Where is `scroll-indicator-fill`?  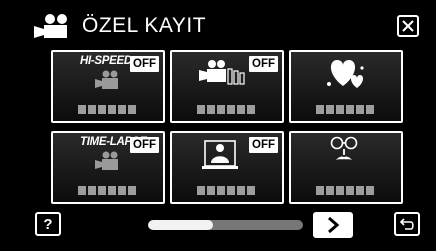
scroll-indicator-fill is located at coordinates (181, 225).